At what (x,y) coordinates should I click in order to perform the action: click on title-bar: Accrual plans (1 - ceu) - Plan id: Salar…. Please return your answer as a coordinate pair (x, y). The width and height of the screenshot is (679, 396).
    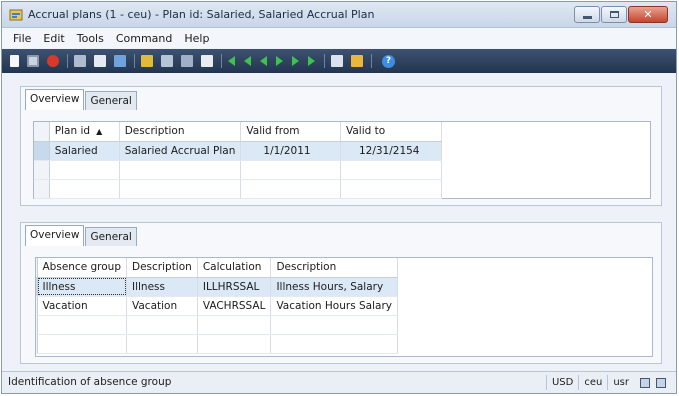
    Looking at the image, I should click on (339, 15).